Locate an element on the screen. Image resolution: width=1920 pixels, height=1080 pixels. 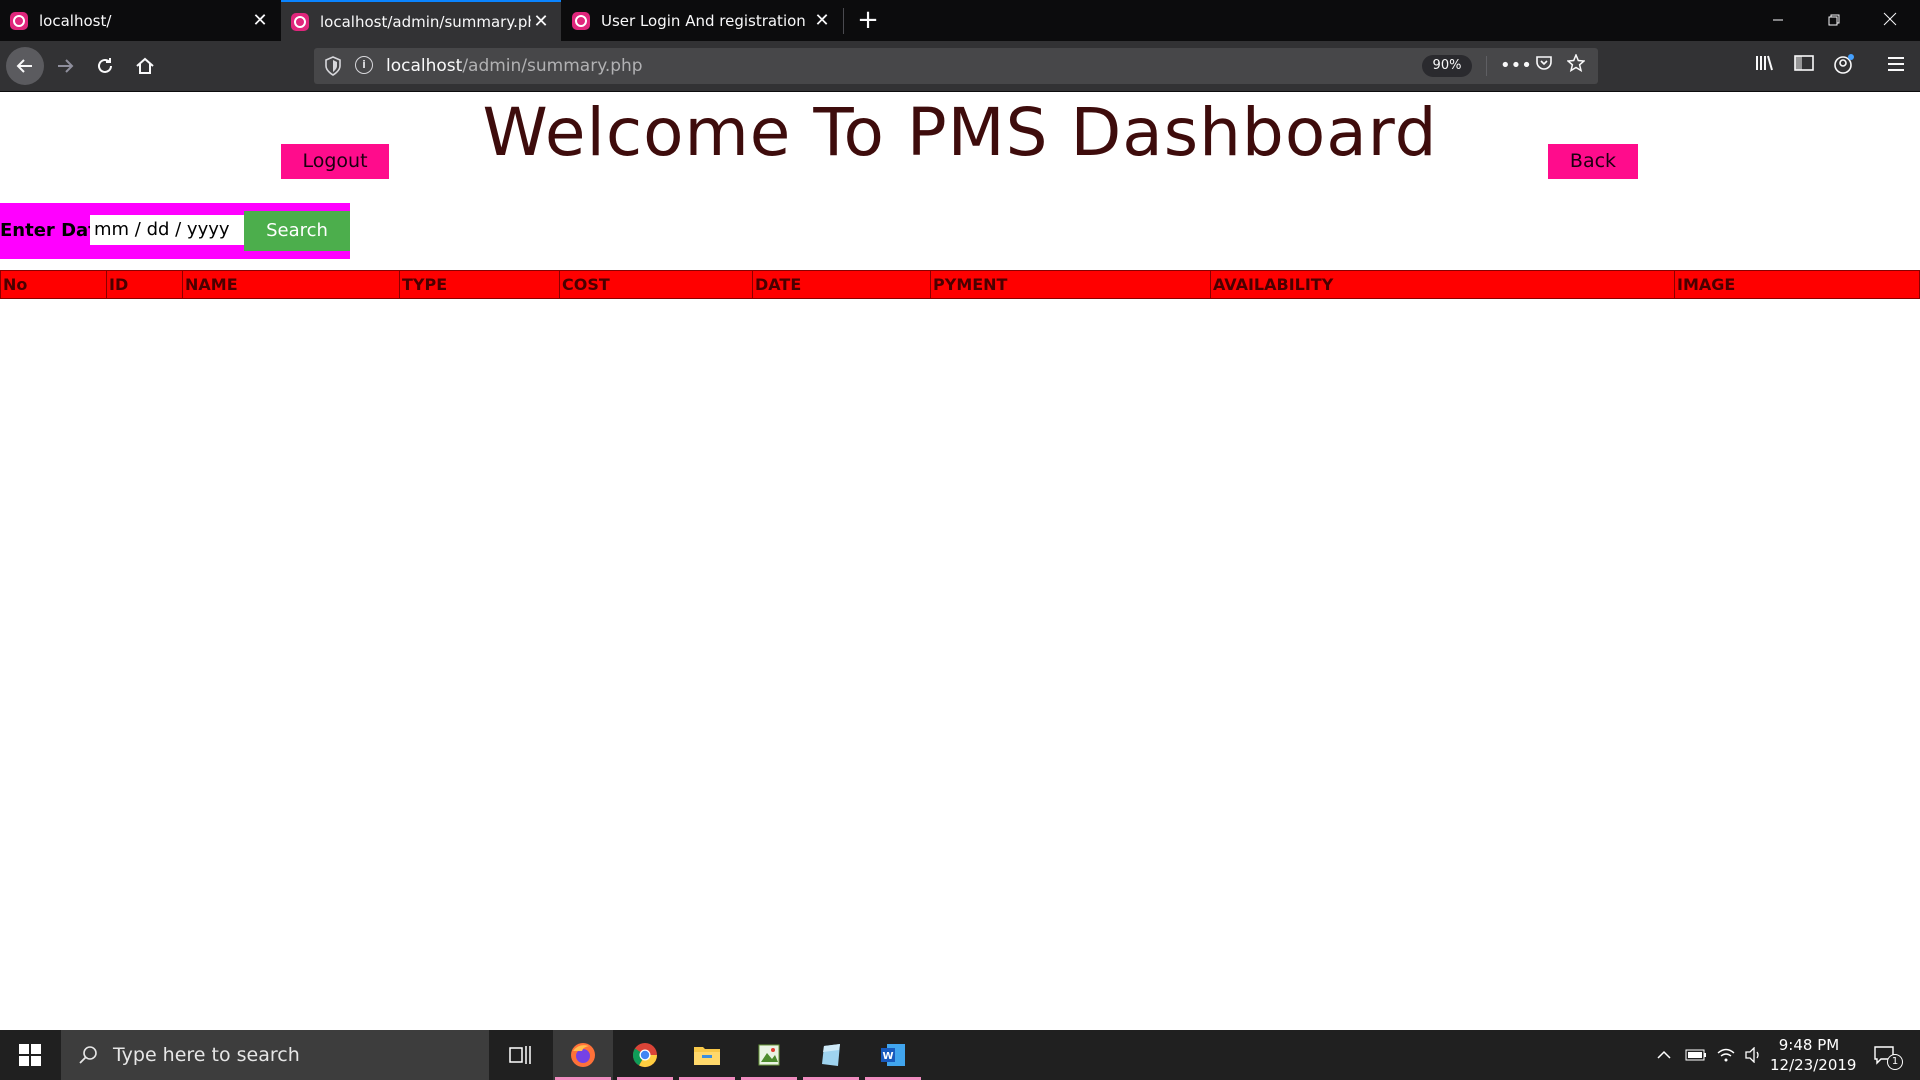
column-header-no: No is located at coordinates (15, 284).